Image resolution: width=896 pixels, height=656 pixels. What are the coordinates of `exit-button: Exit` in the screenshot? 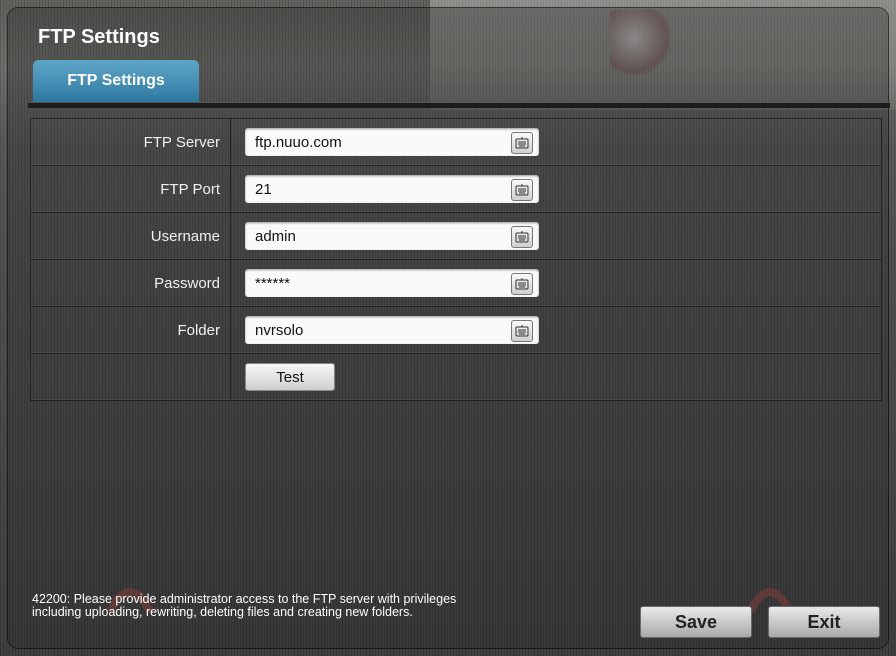 It's located at (824, 622).